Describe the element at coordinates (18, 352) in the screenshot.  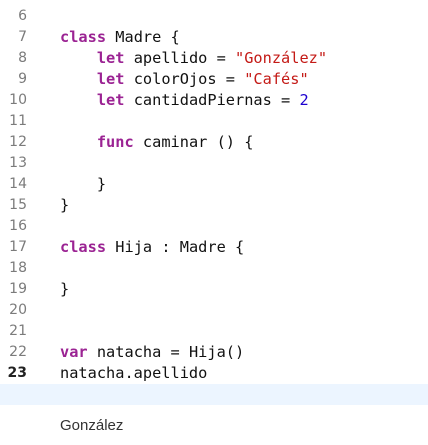
I see `line-number: 22` at that location.